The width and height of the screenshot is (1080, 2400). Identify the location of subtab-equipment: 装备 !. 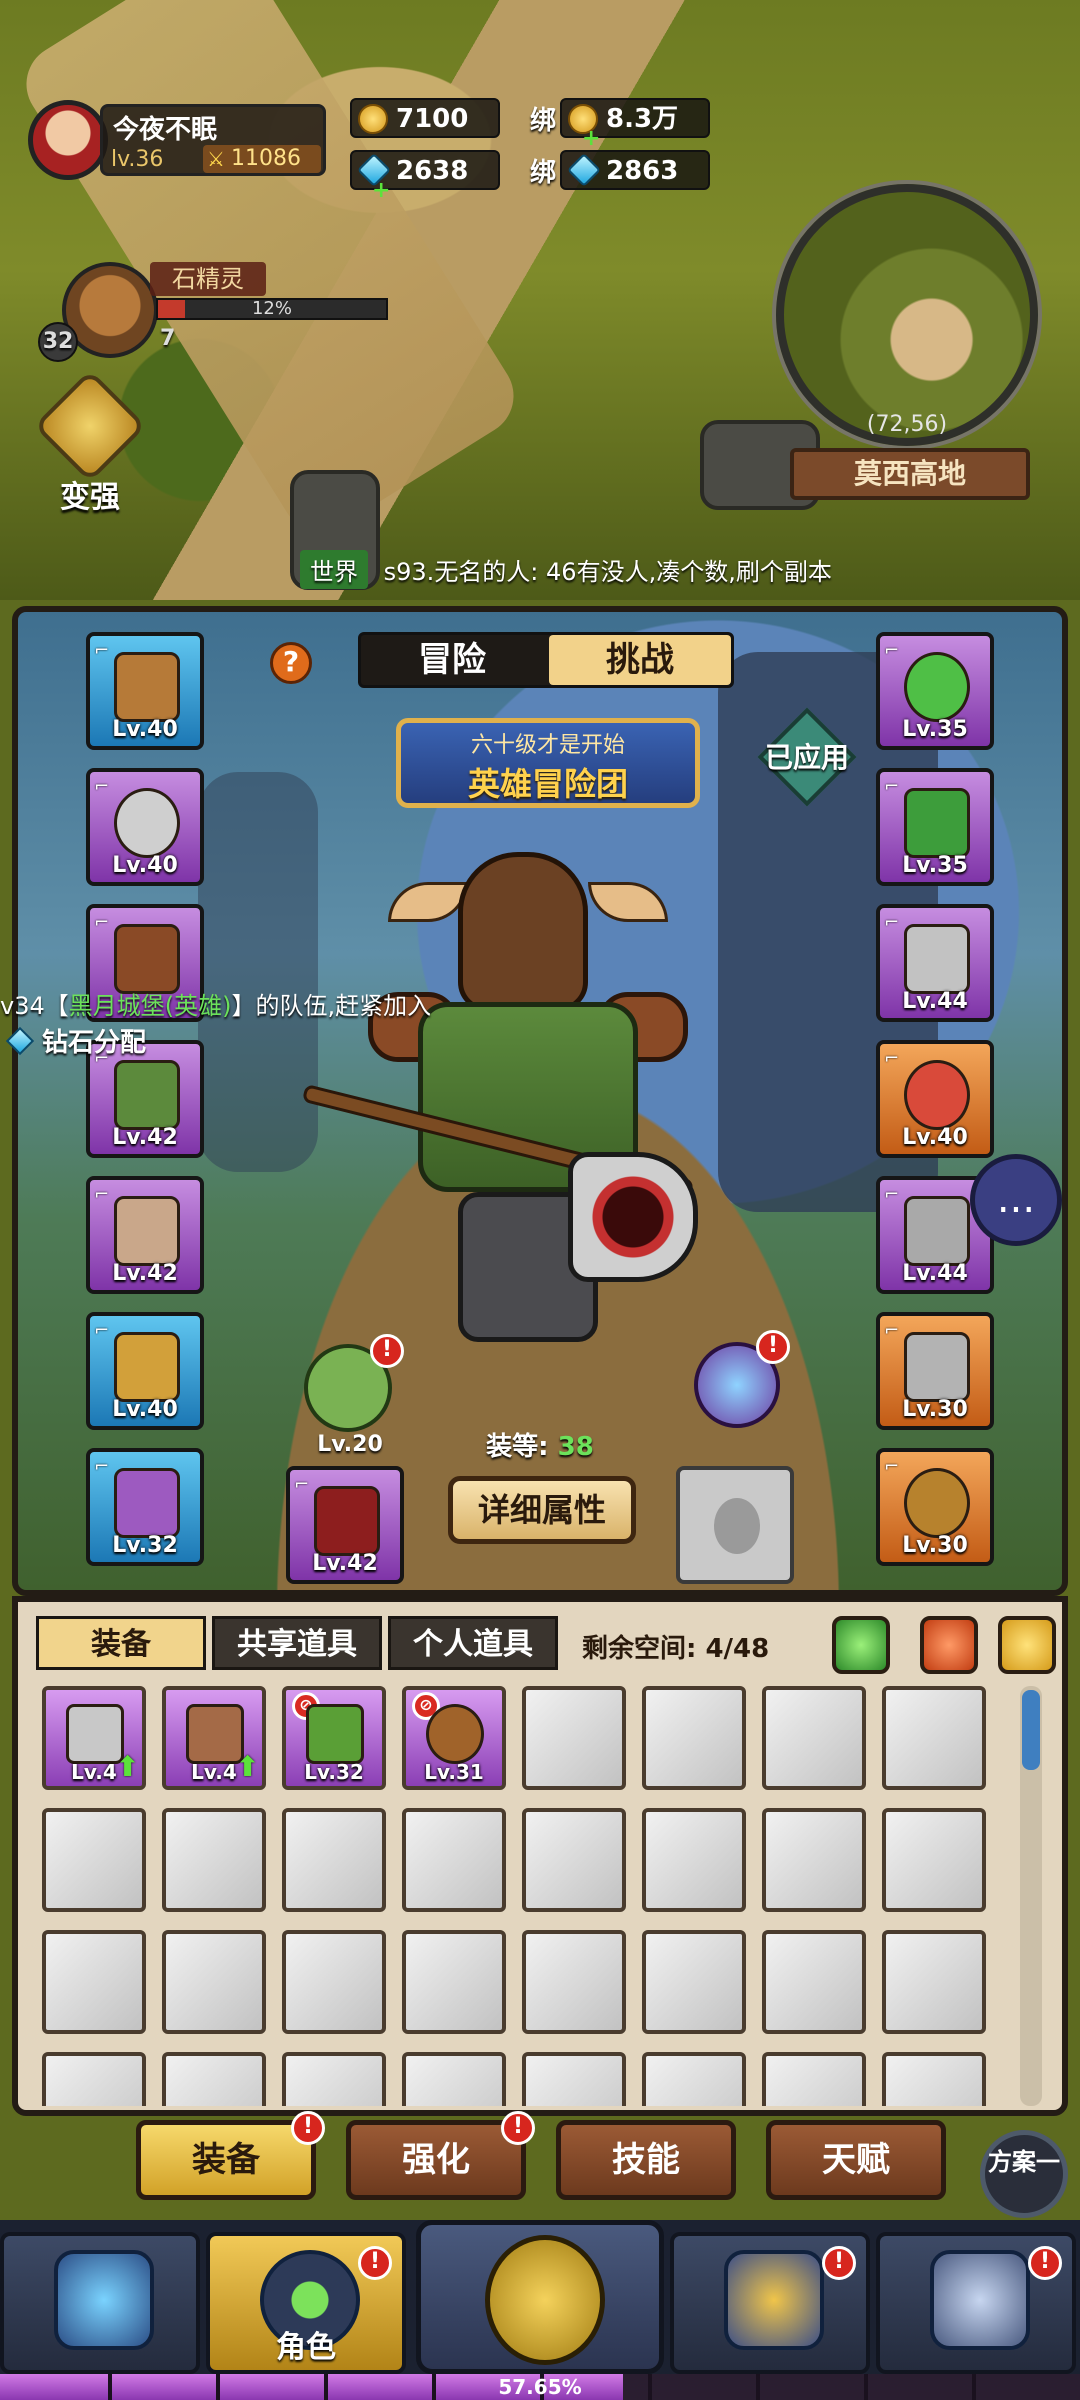
(230, 2155).